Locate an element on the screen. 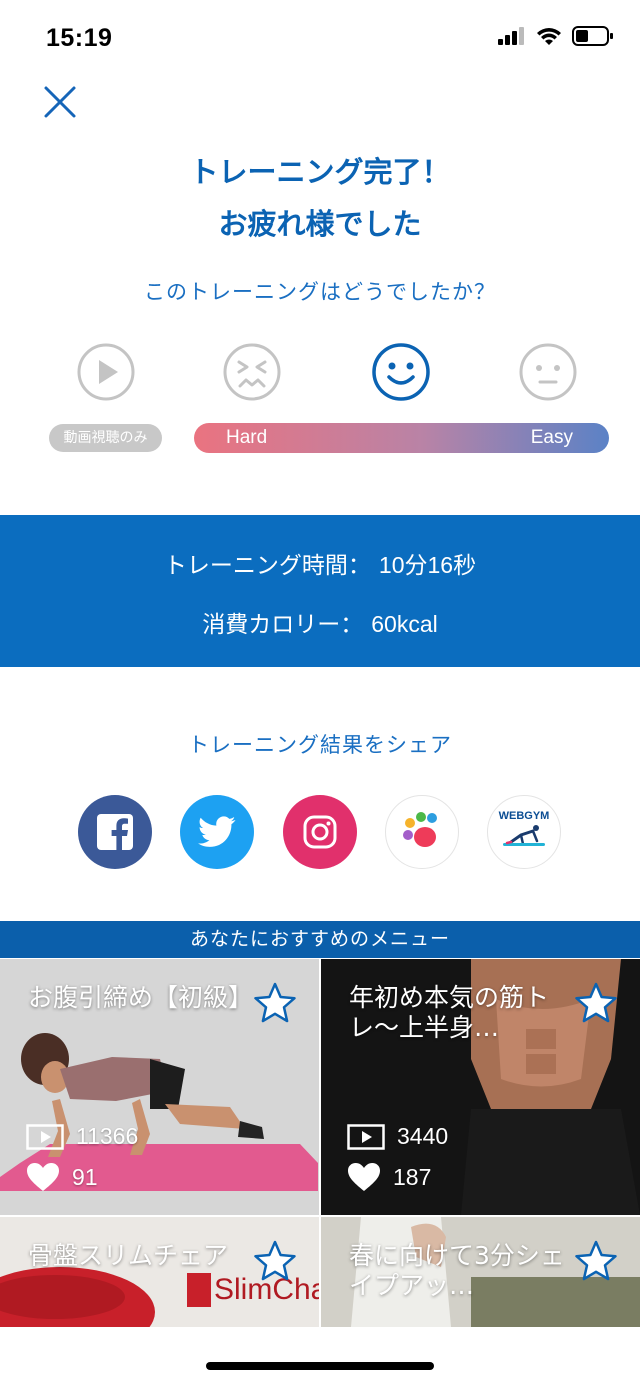 The image size is (640, 1385). play-icon is located at coordinates (106, 372).